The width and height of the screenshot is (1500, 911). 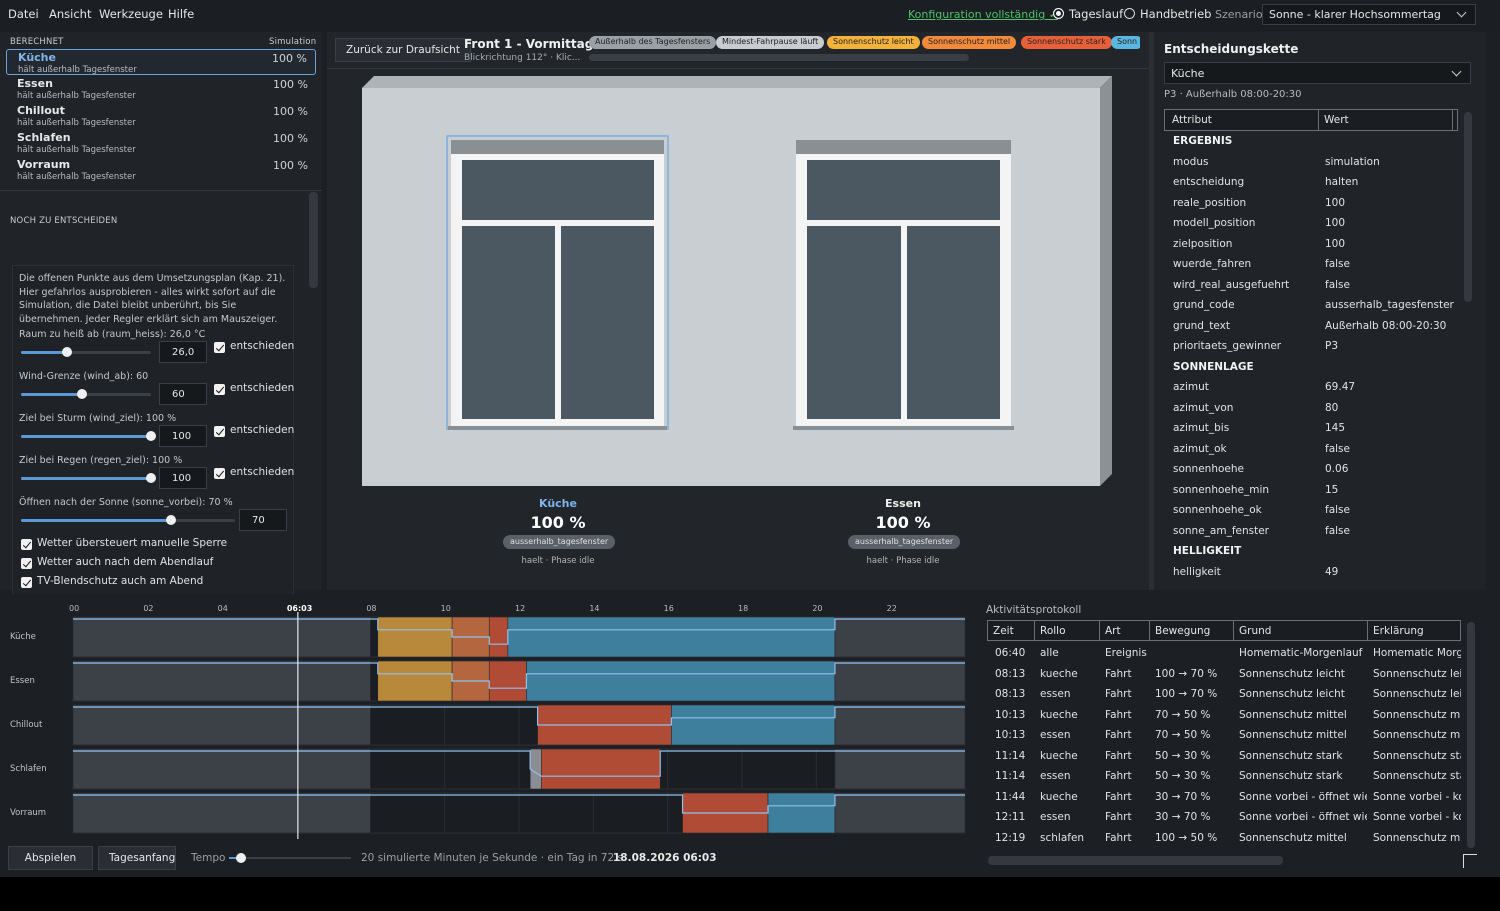 What do you see at coordinates (1317, 73) in the screenshot?
I see `room-select: Küche` at bounding box center [1317, 73].